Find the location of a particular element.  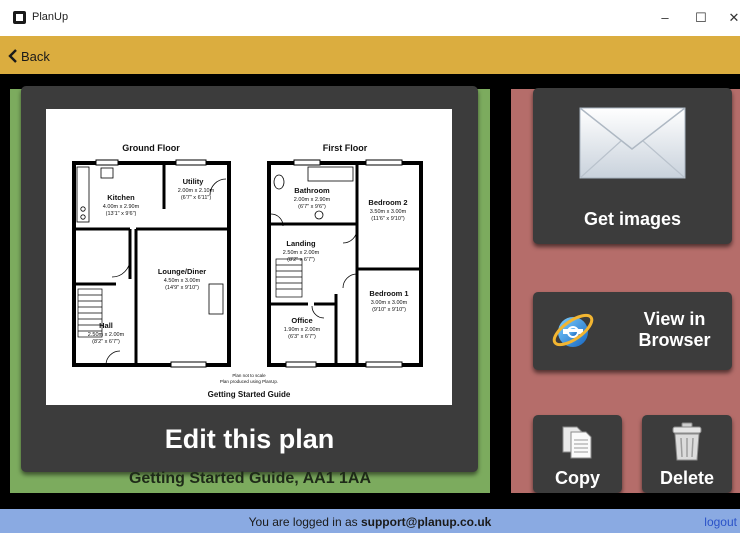

room-imperial-office: (6'3" x 6'7") is located at coordinates (302, 337).